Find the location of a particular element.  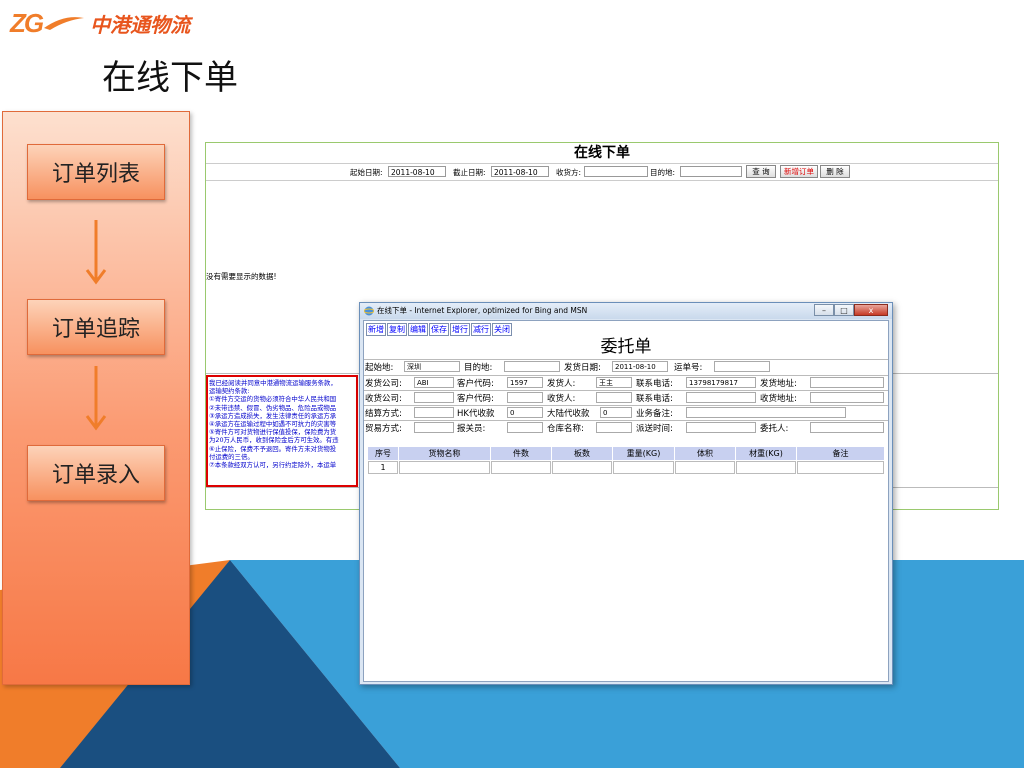

receiver-company-label: 收货公司: is located at coordinates (383, 399).